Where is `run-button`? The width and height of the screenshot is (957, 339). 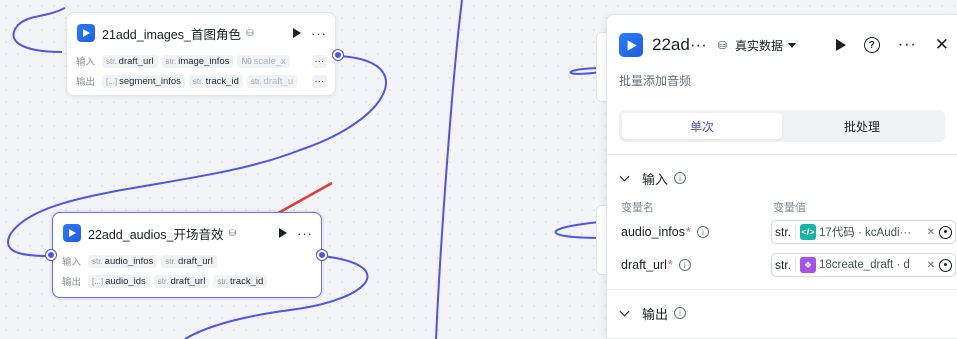 run-button is located at coordinates (840, 45).